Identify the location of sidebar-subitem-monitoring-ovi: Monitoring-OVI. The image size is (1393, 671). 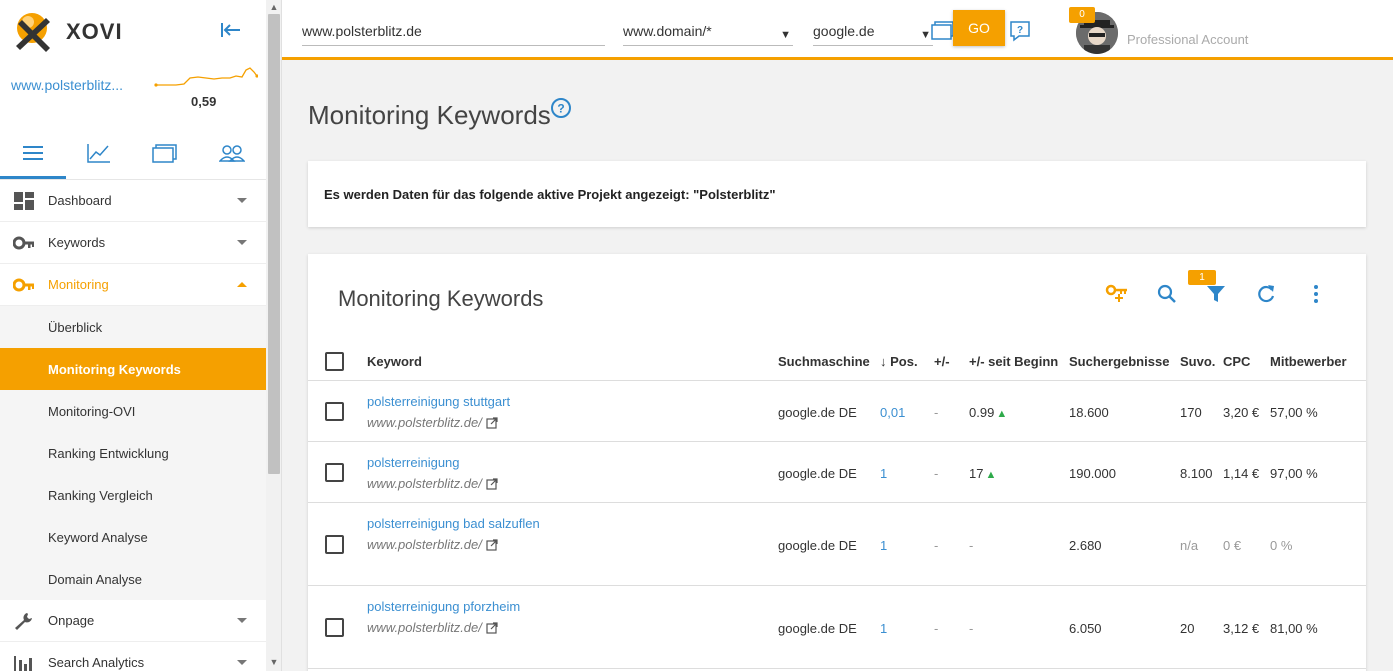
(133, 411).